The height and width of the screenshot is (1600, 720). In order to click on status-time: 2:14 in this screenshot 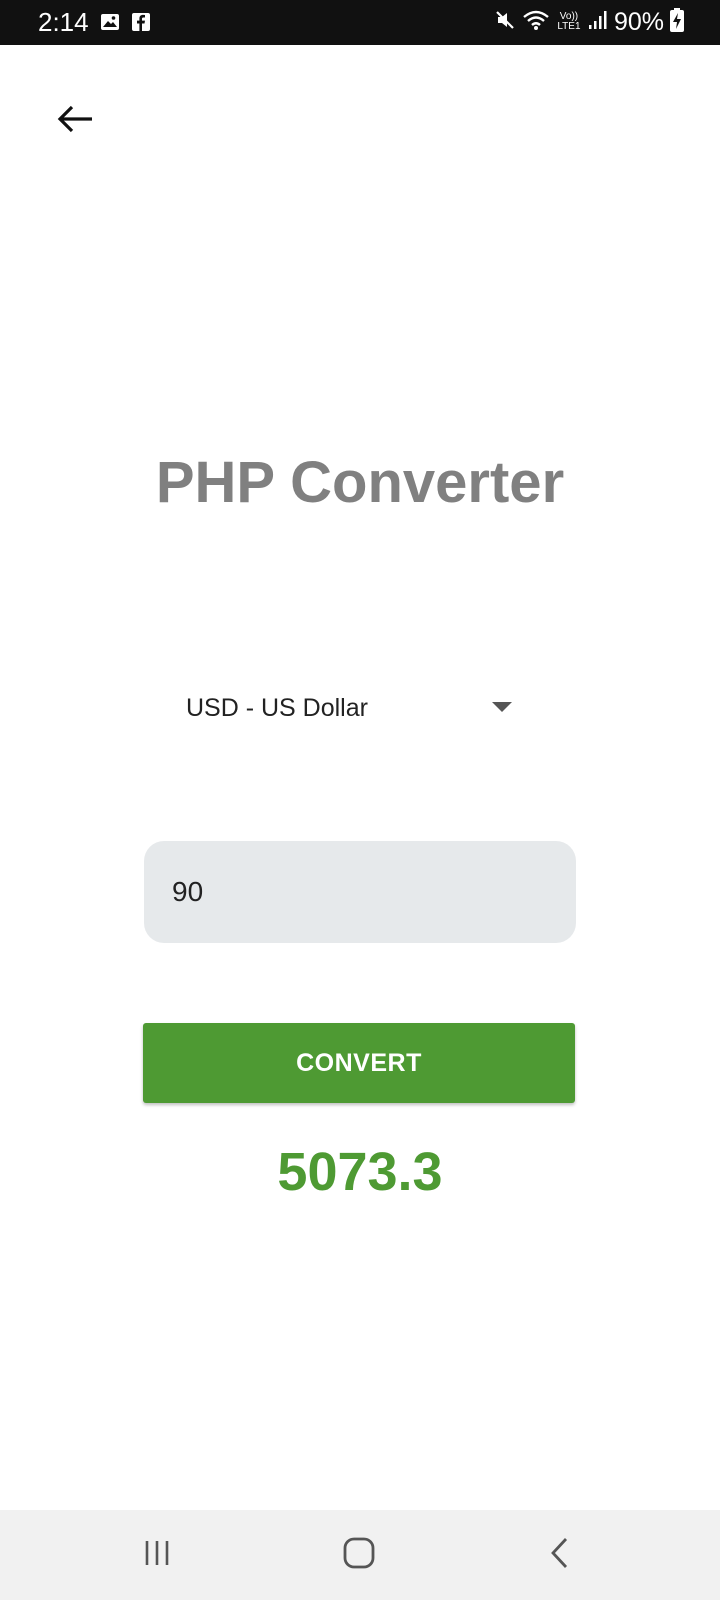, I will do `click(63, 22)`.